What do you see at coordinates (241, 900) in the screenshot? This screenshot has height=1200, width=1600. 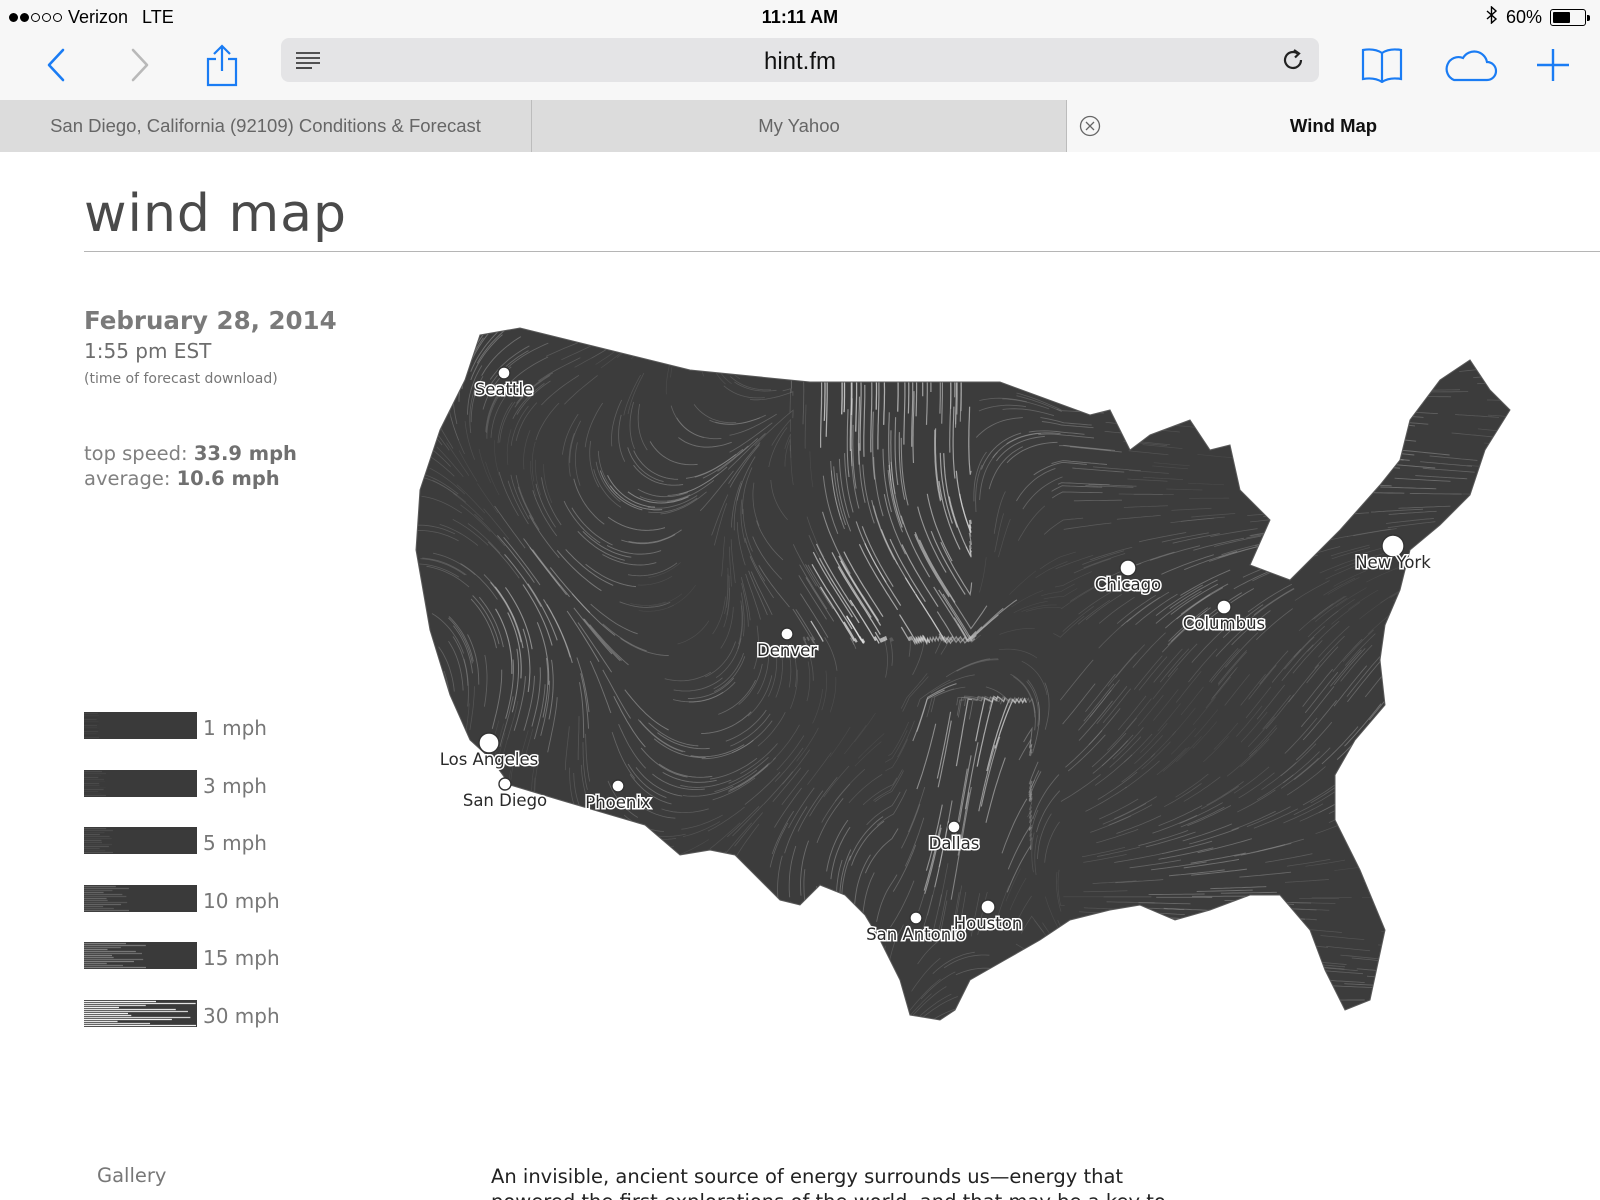 I see `legend-label: 10 mph` at bounding box center [241, 900].